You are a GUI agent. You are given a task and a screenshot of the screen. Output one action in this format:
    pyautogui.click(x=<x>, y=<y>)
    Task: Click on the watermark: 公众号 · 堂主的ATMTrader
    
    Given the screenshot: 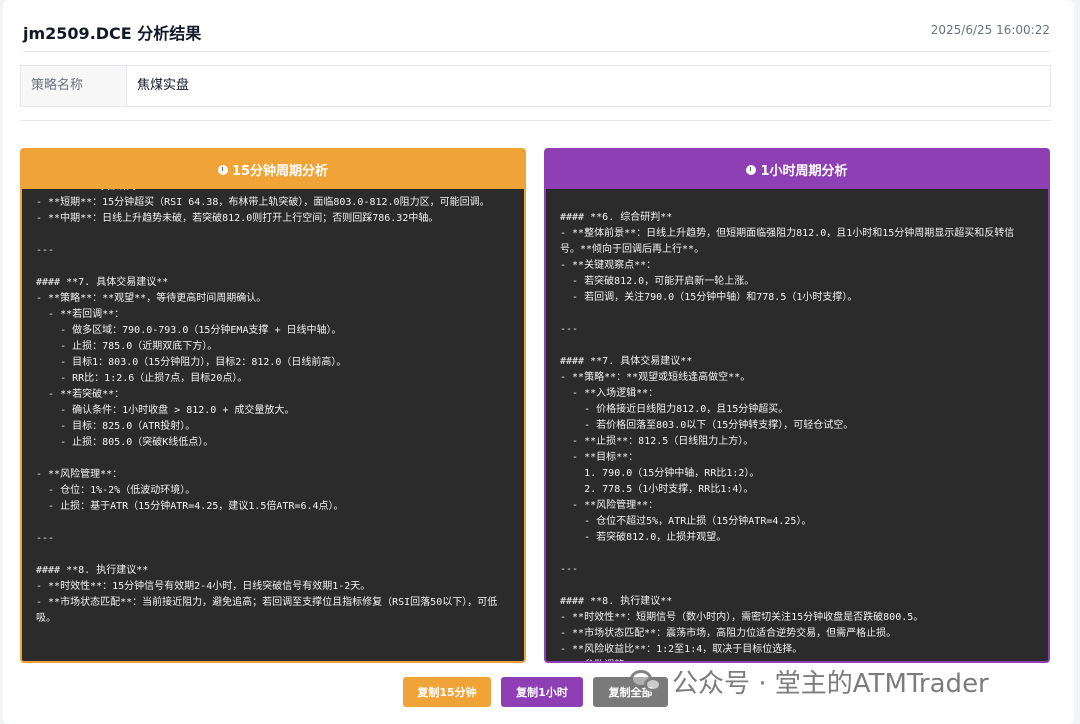 What is the action you would take?
    pyautogui.click(x=809, y=681)
    